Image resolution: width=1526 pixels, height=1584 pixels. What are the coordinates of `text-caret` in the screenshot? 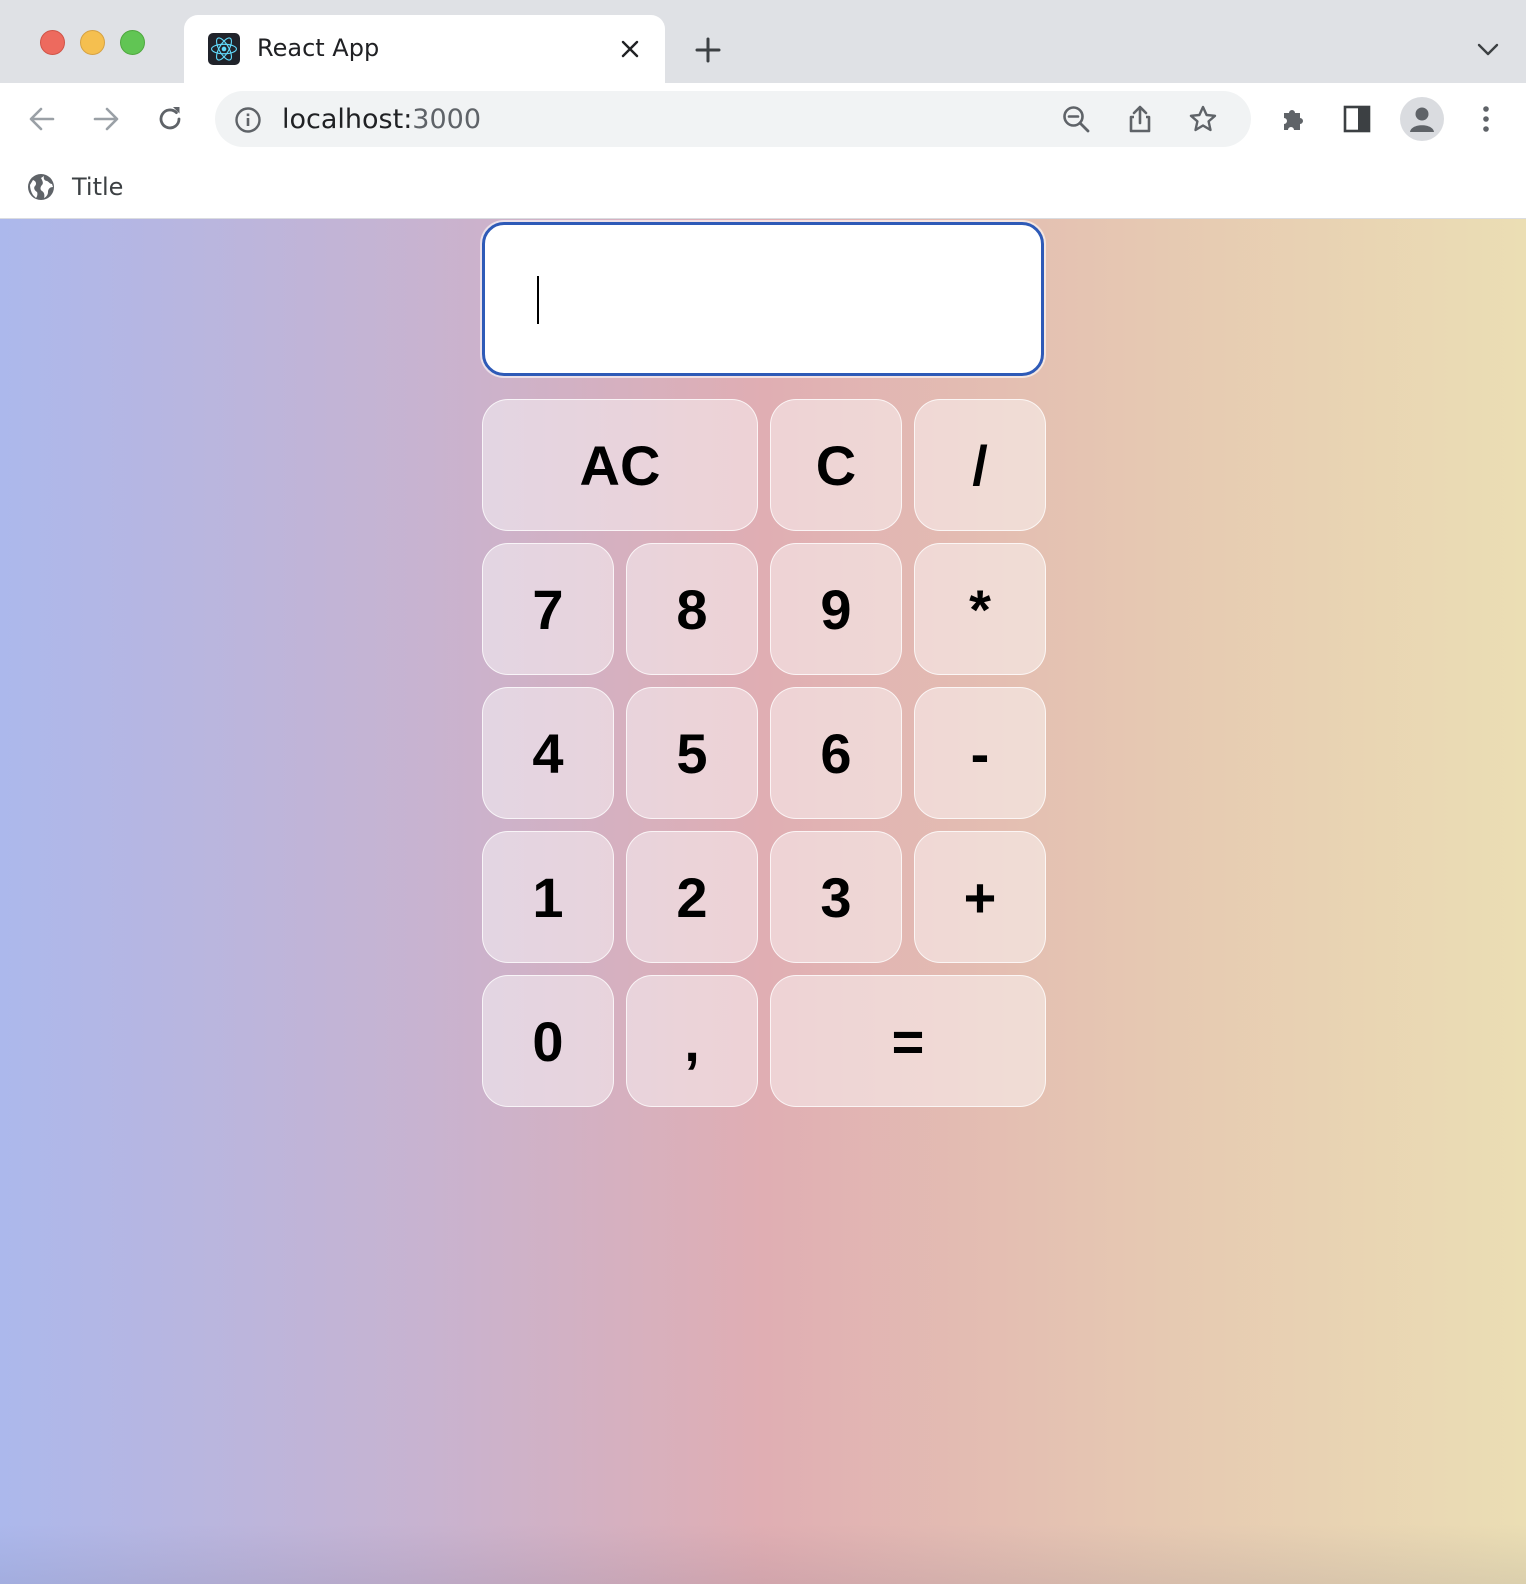 It's located at (538, 300).